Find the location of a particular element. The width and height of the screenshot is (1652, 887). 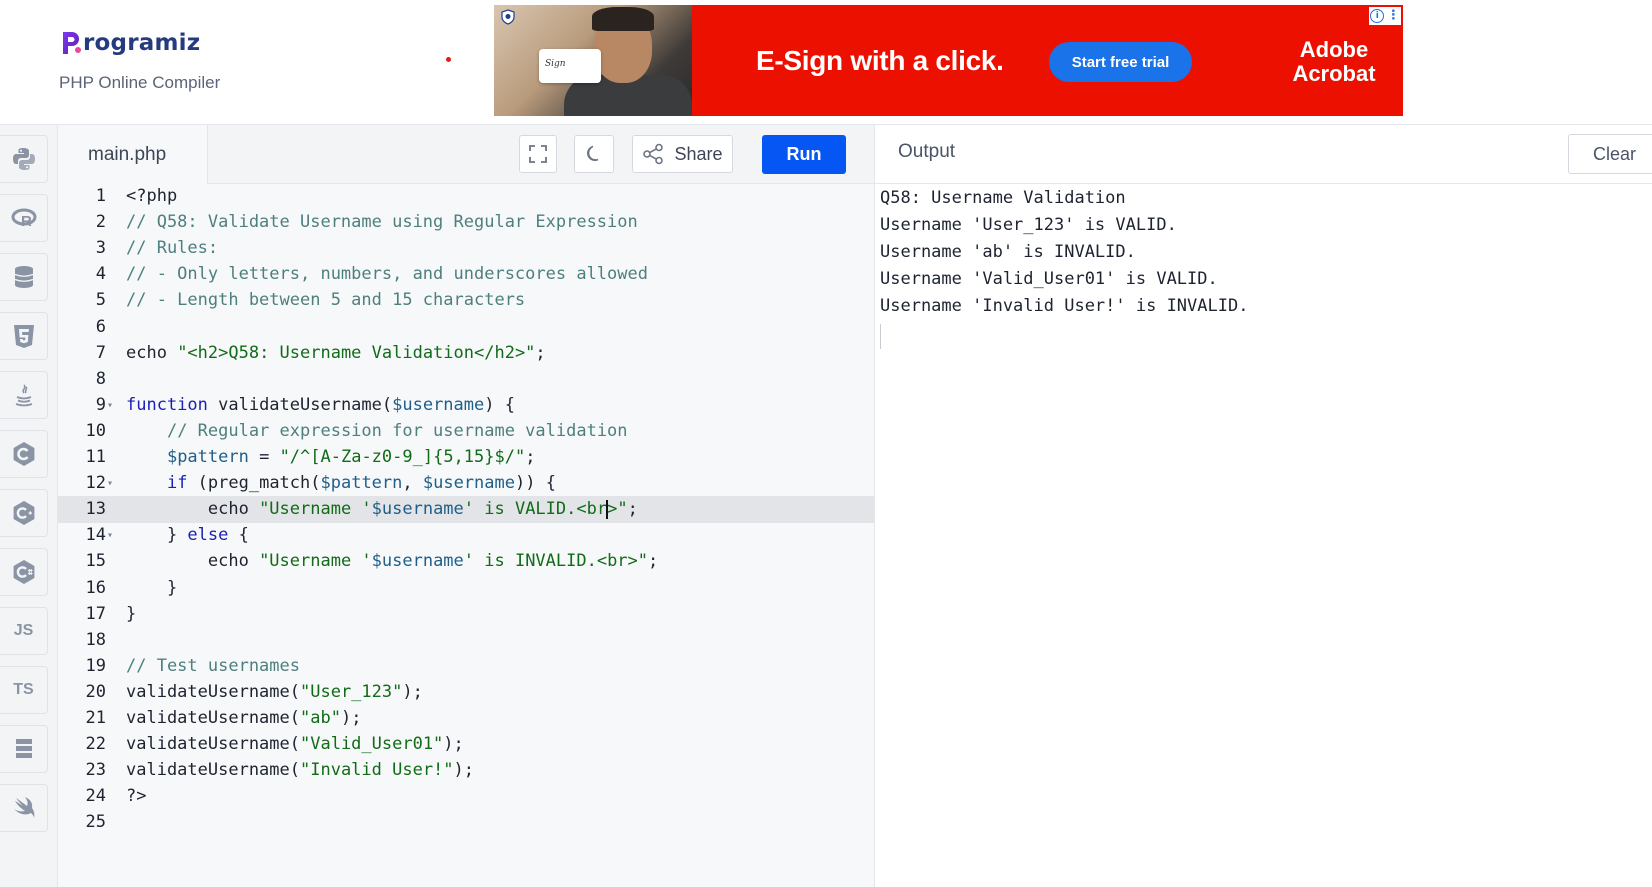

lang-typescript: TS is located at coordinates (24, 690).